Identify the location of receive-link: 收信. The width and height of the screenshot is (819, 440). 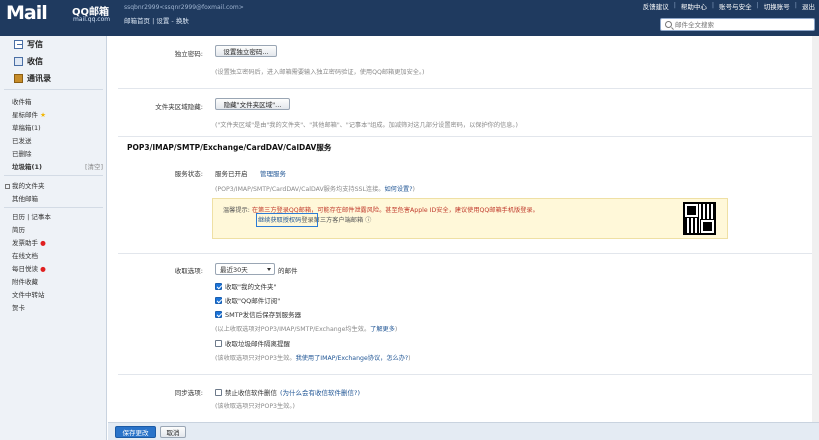
(28, 61).